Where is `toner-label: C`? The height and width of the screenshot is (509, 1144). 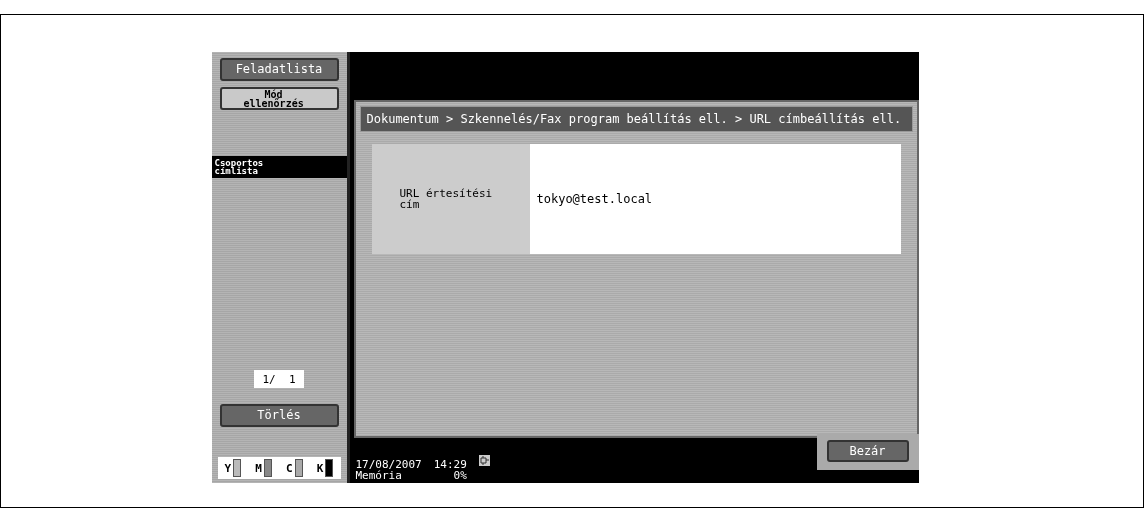 toner-label: C is located at coordinates (289, 468).